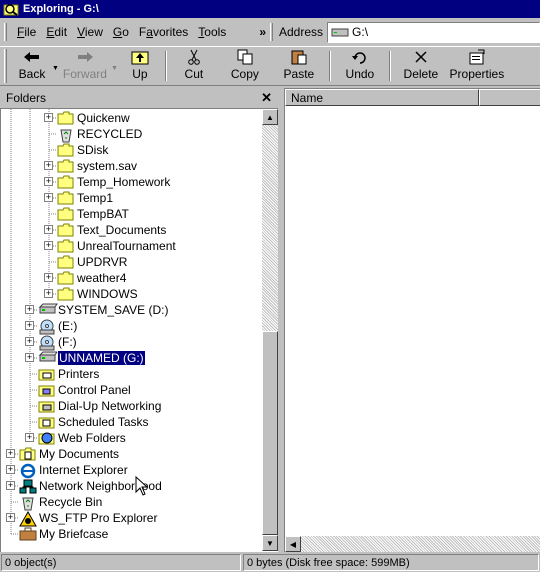 This screenshot has height=572, width=540. What do you see at coordinates (270, 543) in the screenshot?
I see `scroll-down-arrow-icon: ▼` at bounding box center [270, 543].